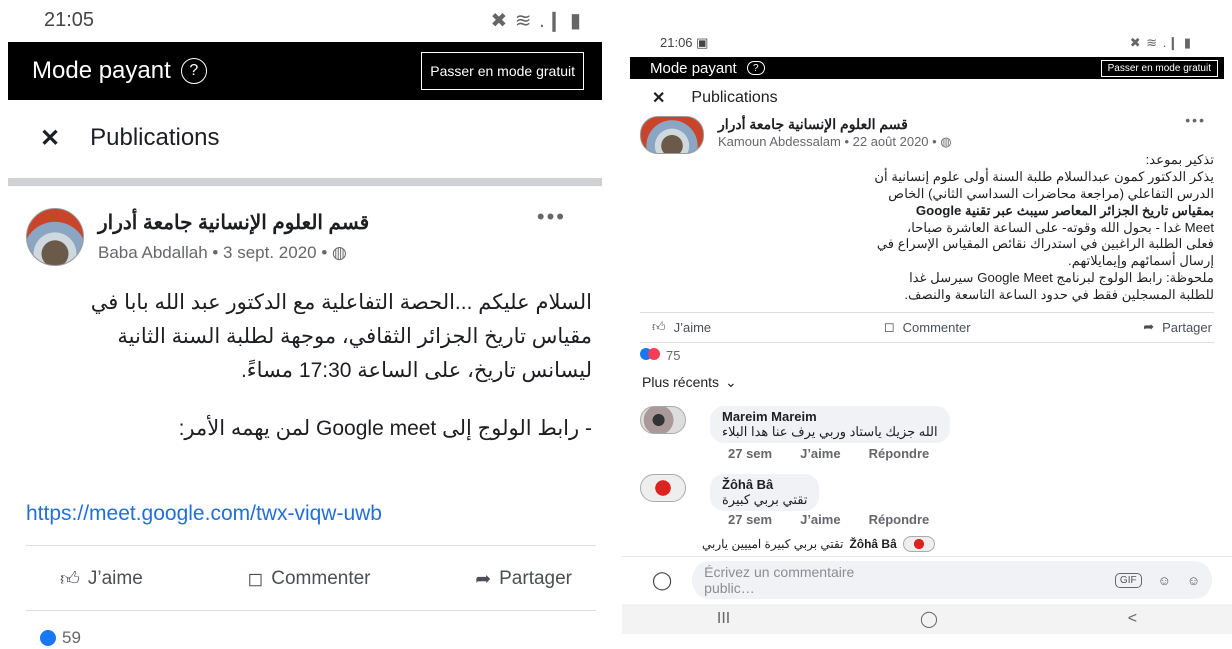  Describe the element at coordinates (1141, 261) in the screenshot. I see `body-line: إرسال أسمائهم وإيمايلاتهم.` at that location.